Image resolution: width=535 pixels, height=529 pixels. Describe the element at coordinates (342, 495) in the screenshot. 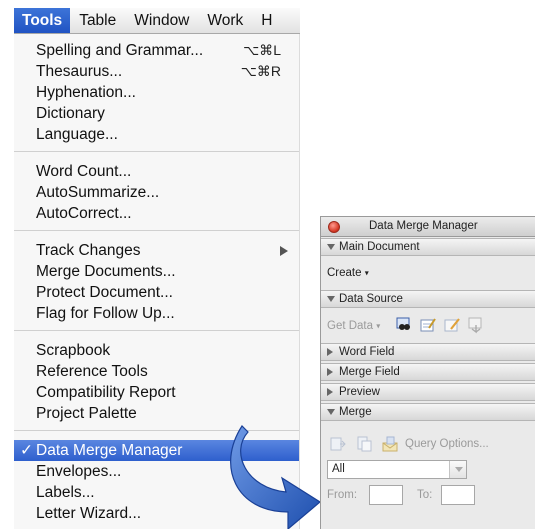

I see `from-label: From:` at that location.